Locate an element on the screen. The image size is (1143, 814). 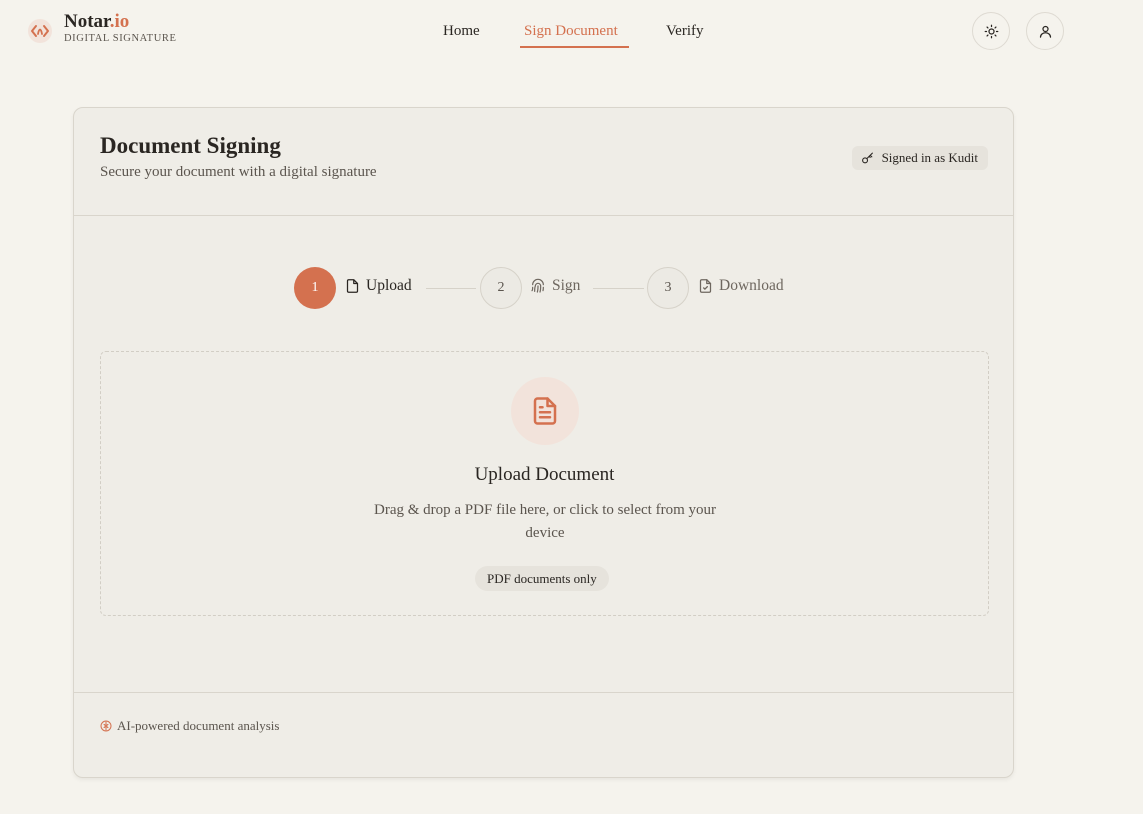
account-button is located at coordinates (1045, 31).